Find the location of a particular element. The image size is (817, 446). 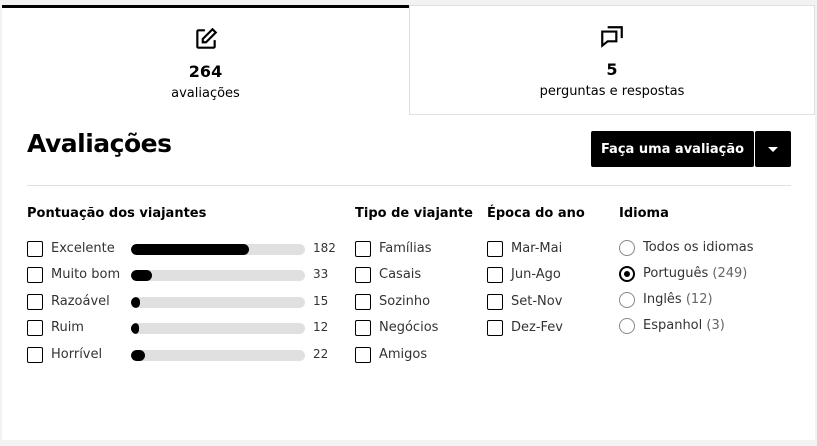

traveler-type-label: Sozinho is located at coordinates (405, 301).